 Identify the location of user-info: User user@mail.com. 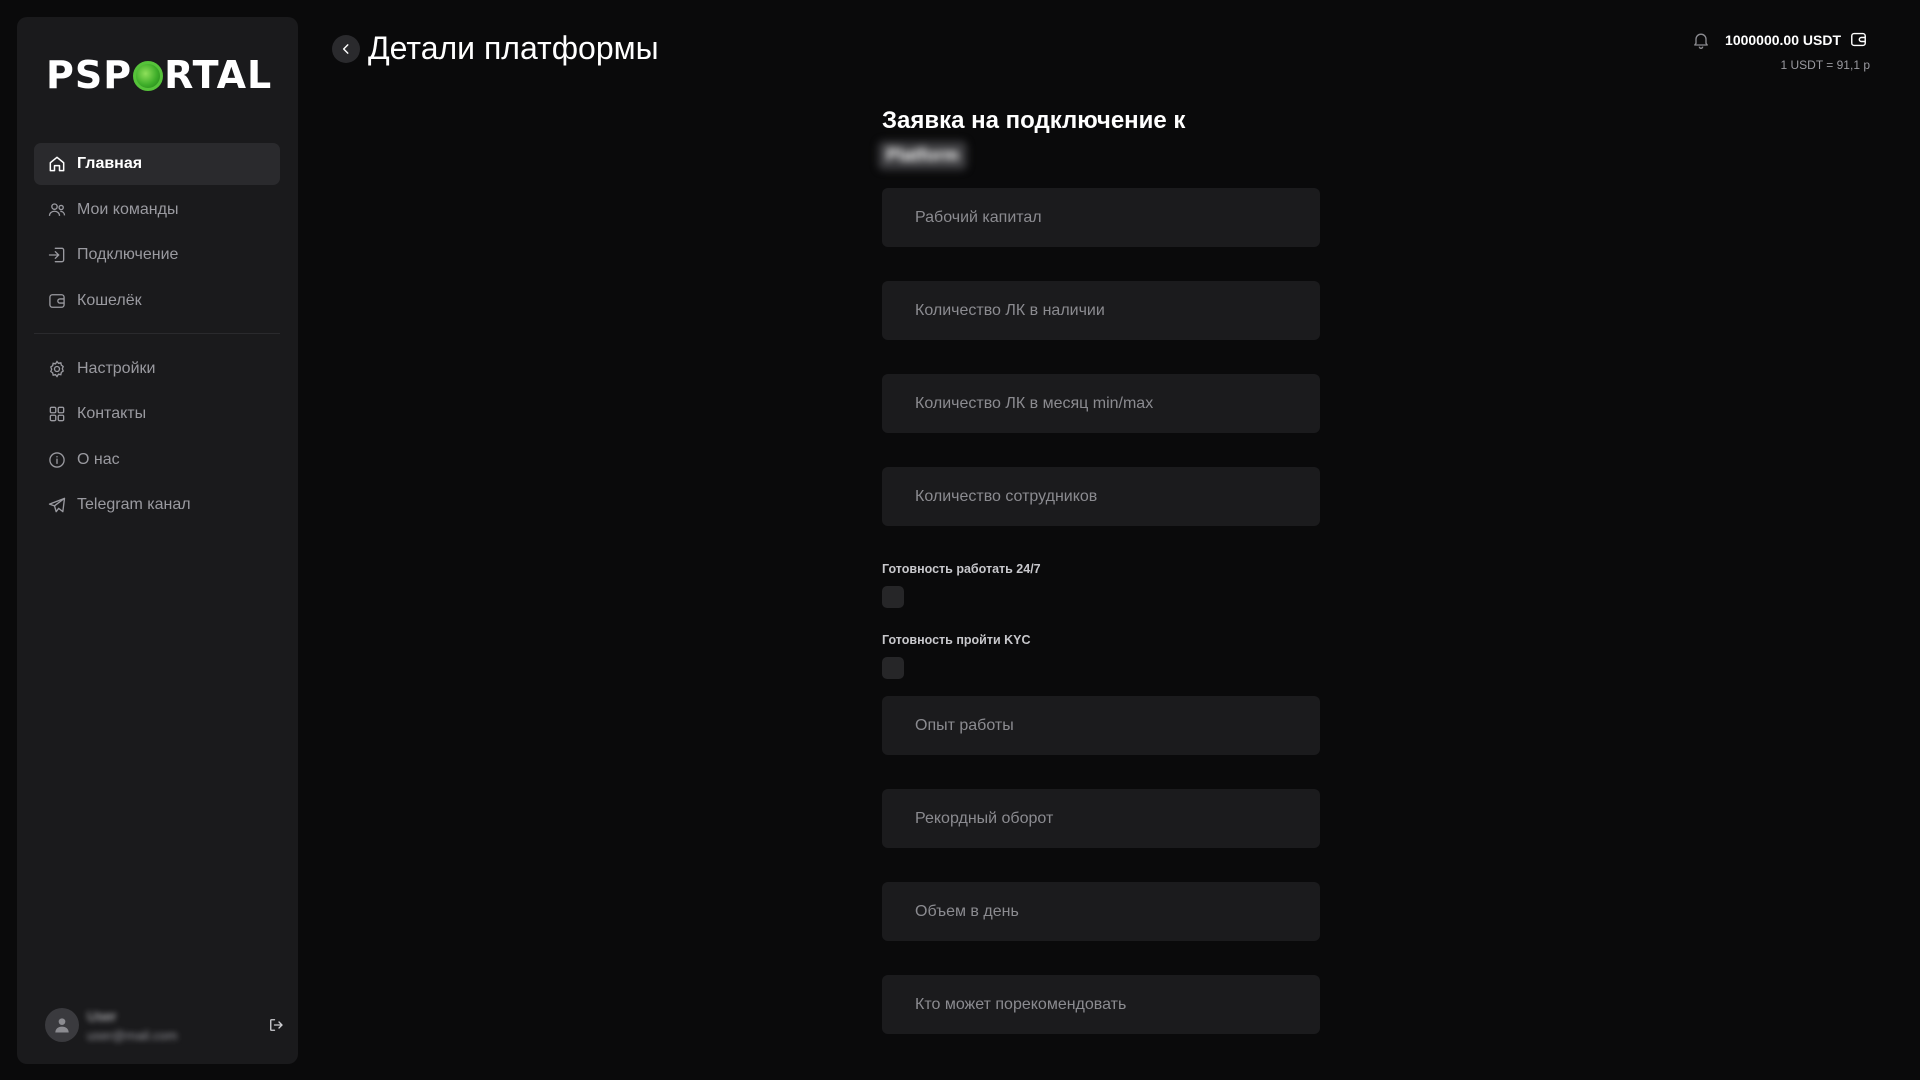
(132, 1025).